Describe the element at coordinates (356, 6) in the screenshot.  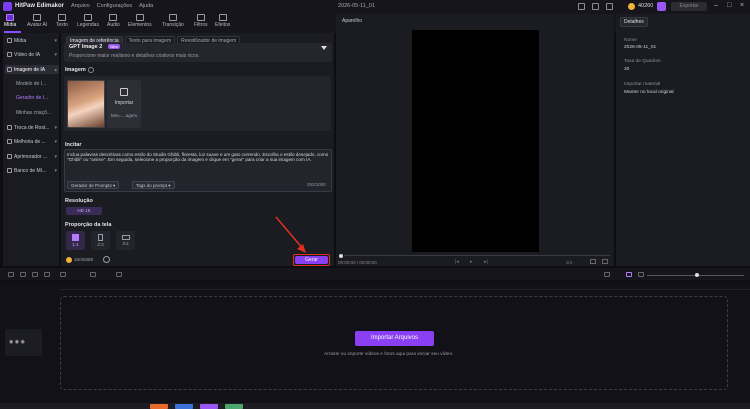
I see `project-title: 2026-05-11_01` at that location.